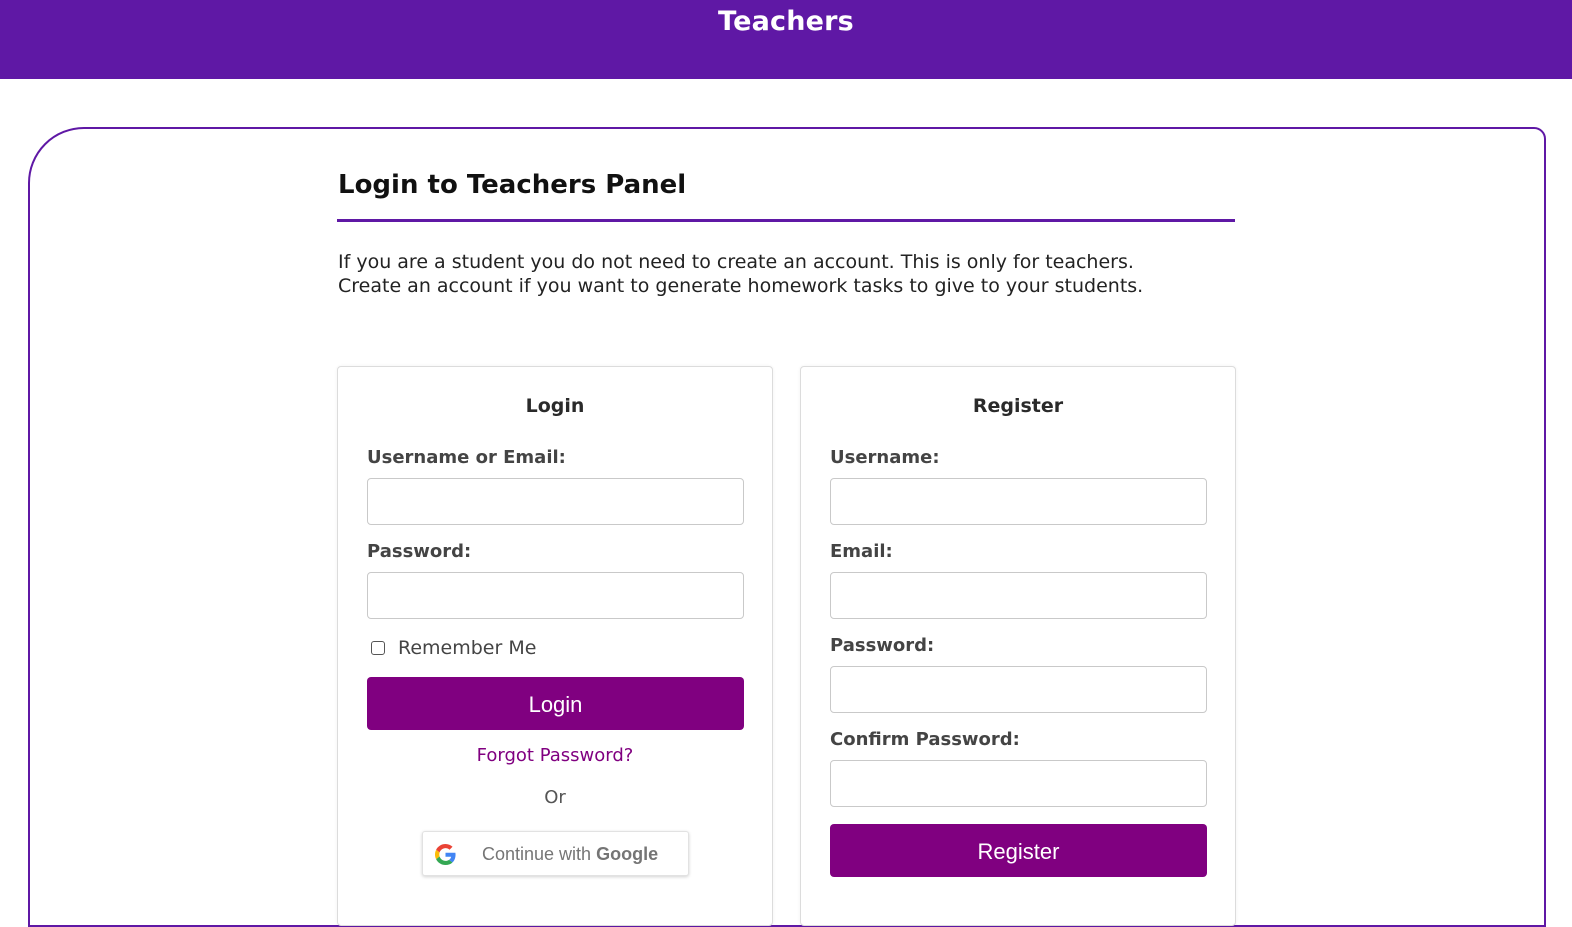 This screenshot has width=1572, height=927. What do you see at coordinates (537, 854) in the screenshot?
I see `google-prefix-text: Continue with` at bounding box center [537, 854].